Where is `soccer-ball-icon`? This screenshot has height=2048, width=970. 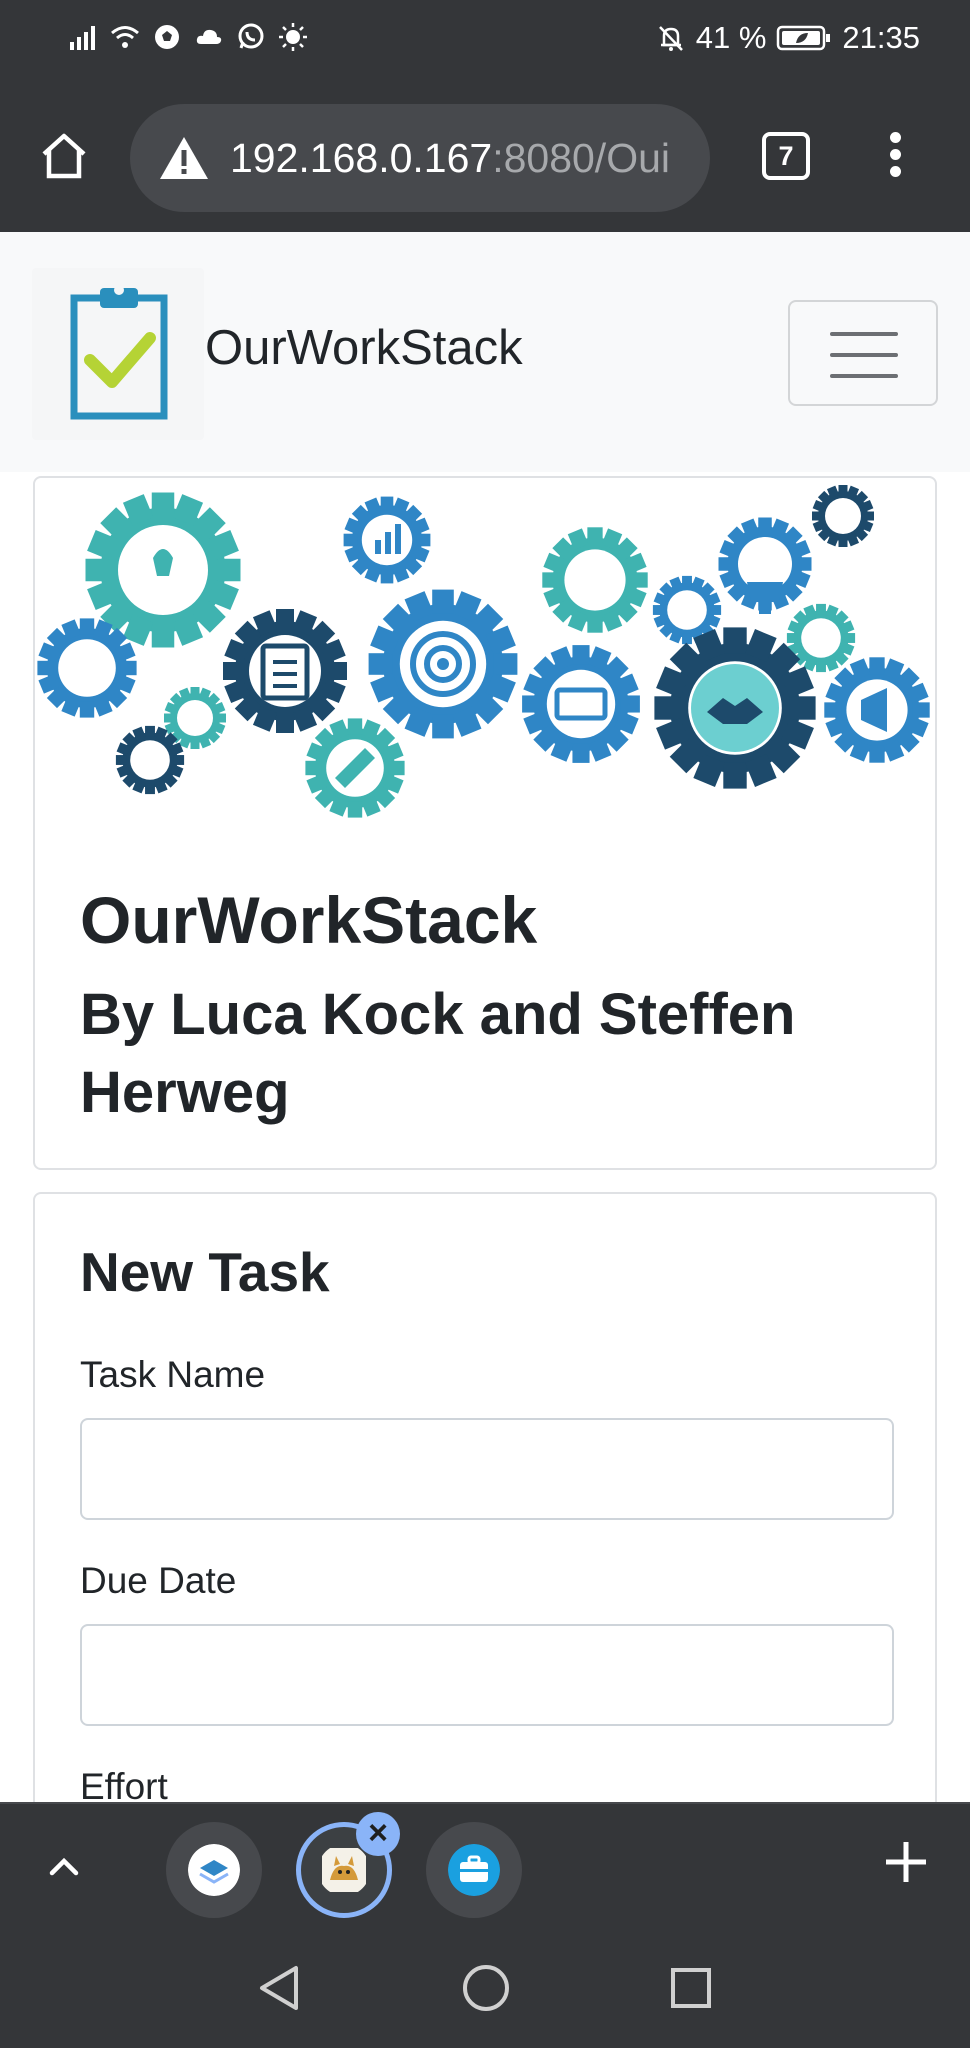
soccer-ball-icon is located at coordinates (167, 37).